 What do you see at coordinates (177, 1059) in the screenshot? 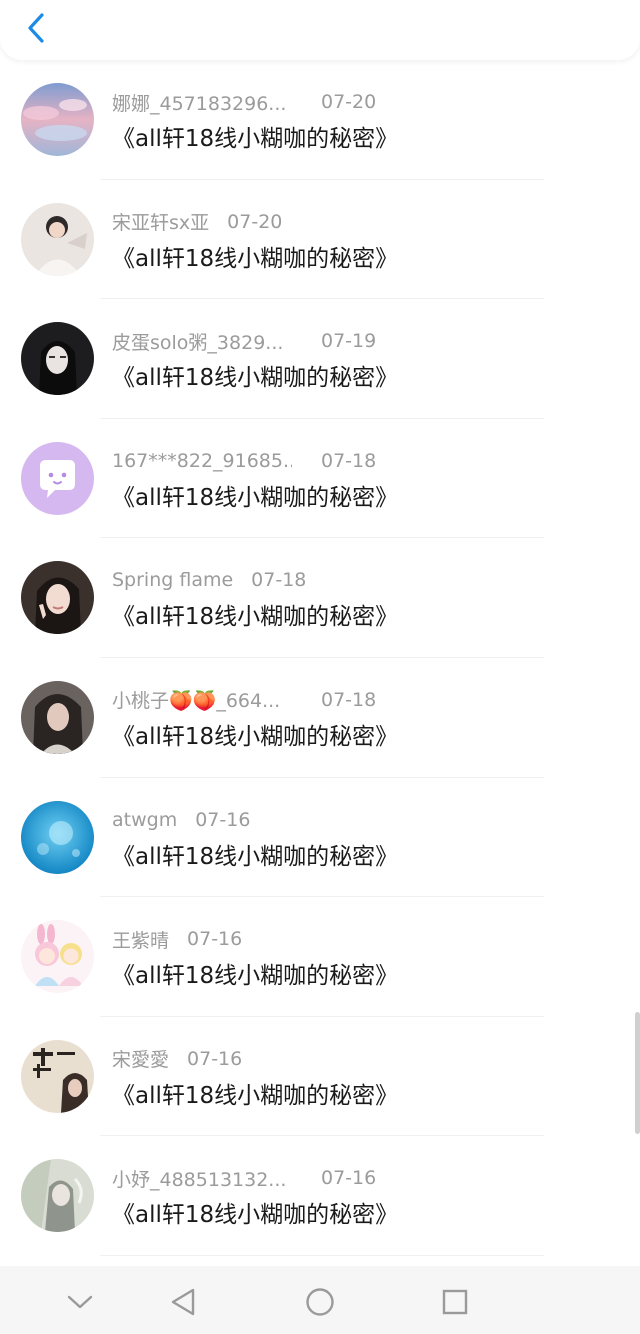
I see `item-meta: 宋愛愛 07-16` at bounding box center [177, 1059].